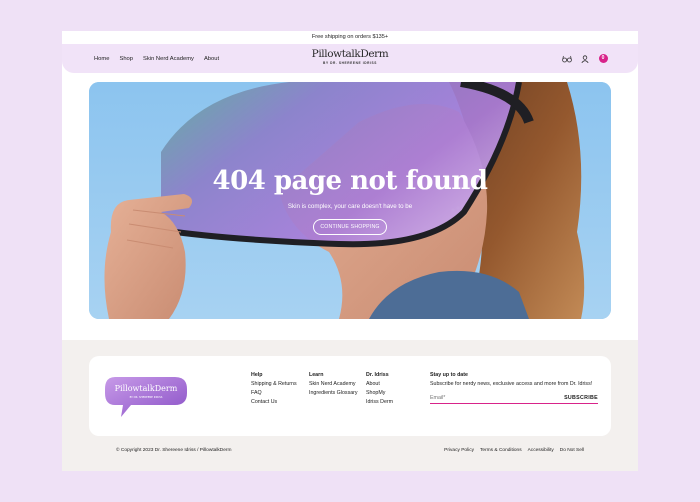  I want to click on footer-link-idriss-derm: Idriss Derm, so click(379, 402).